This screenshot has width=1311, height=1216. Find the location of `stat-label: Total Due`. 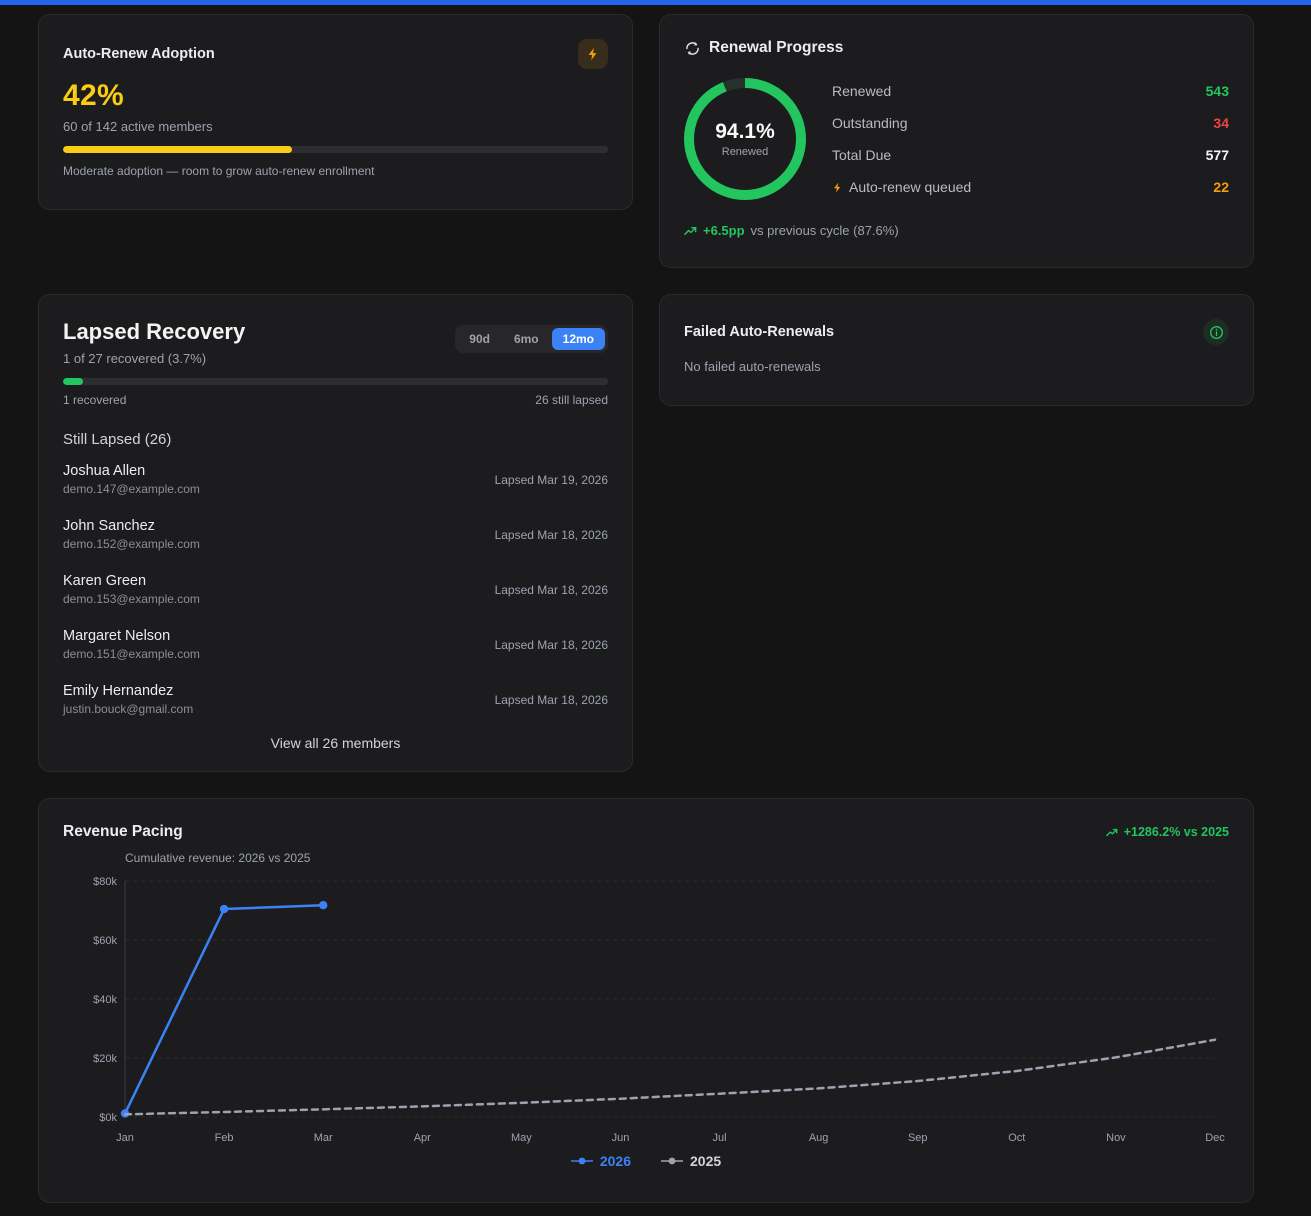

stat-label: Total Due is located at coordinates (862, 155).